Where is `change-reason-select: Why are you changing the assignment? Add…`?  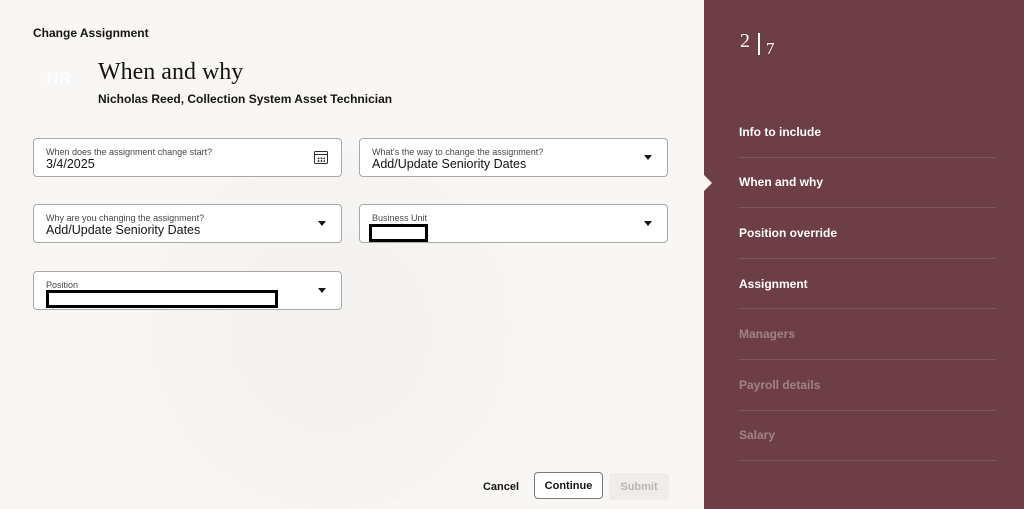
change-reason-select: Why are you changing the assignment? Add… is located at coordinates (187, 223).